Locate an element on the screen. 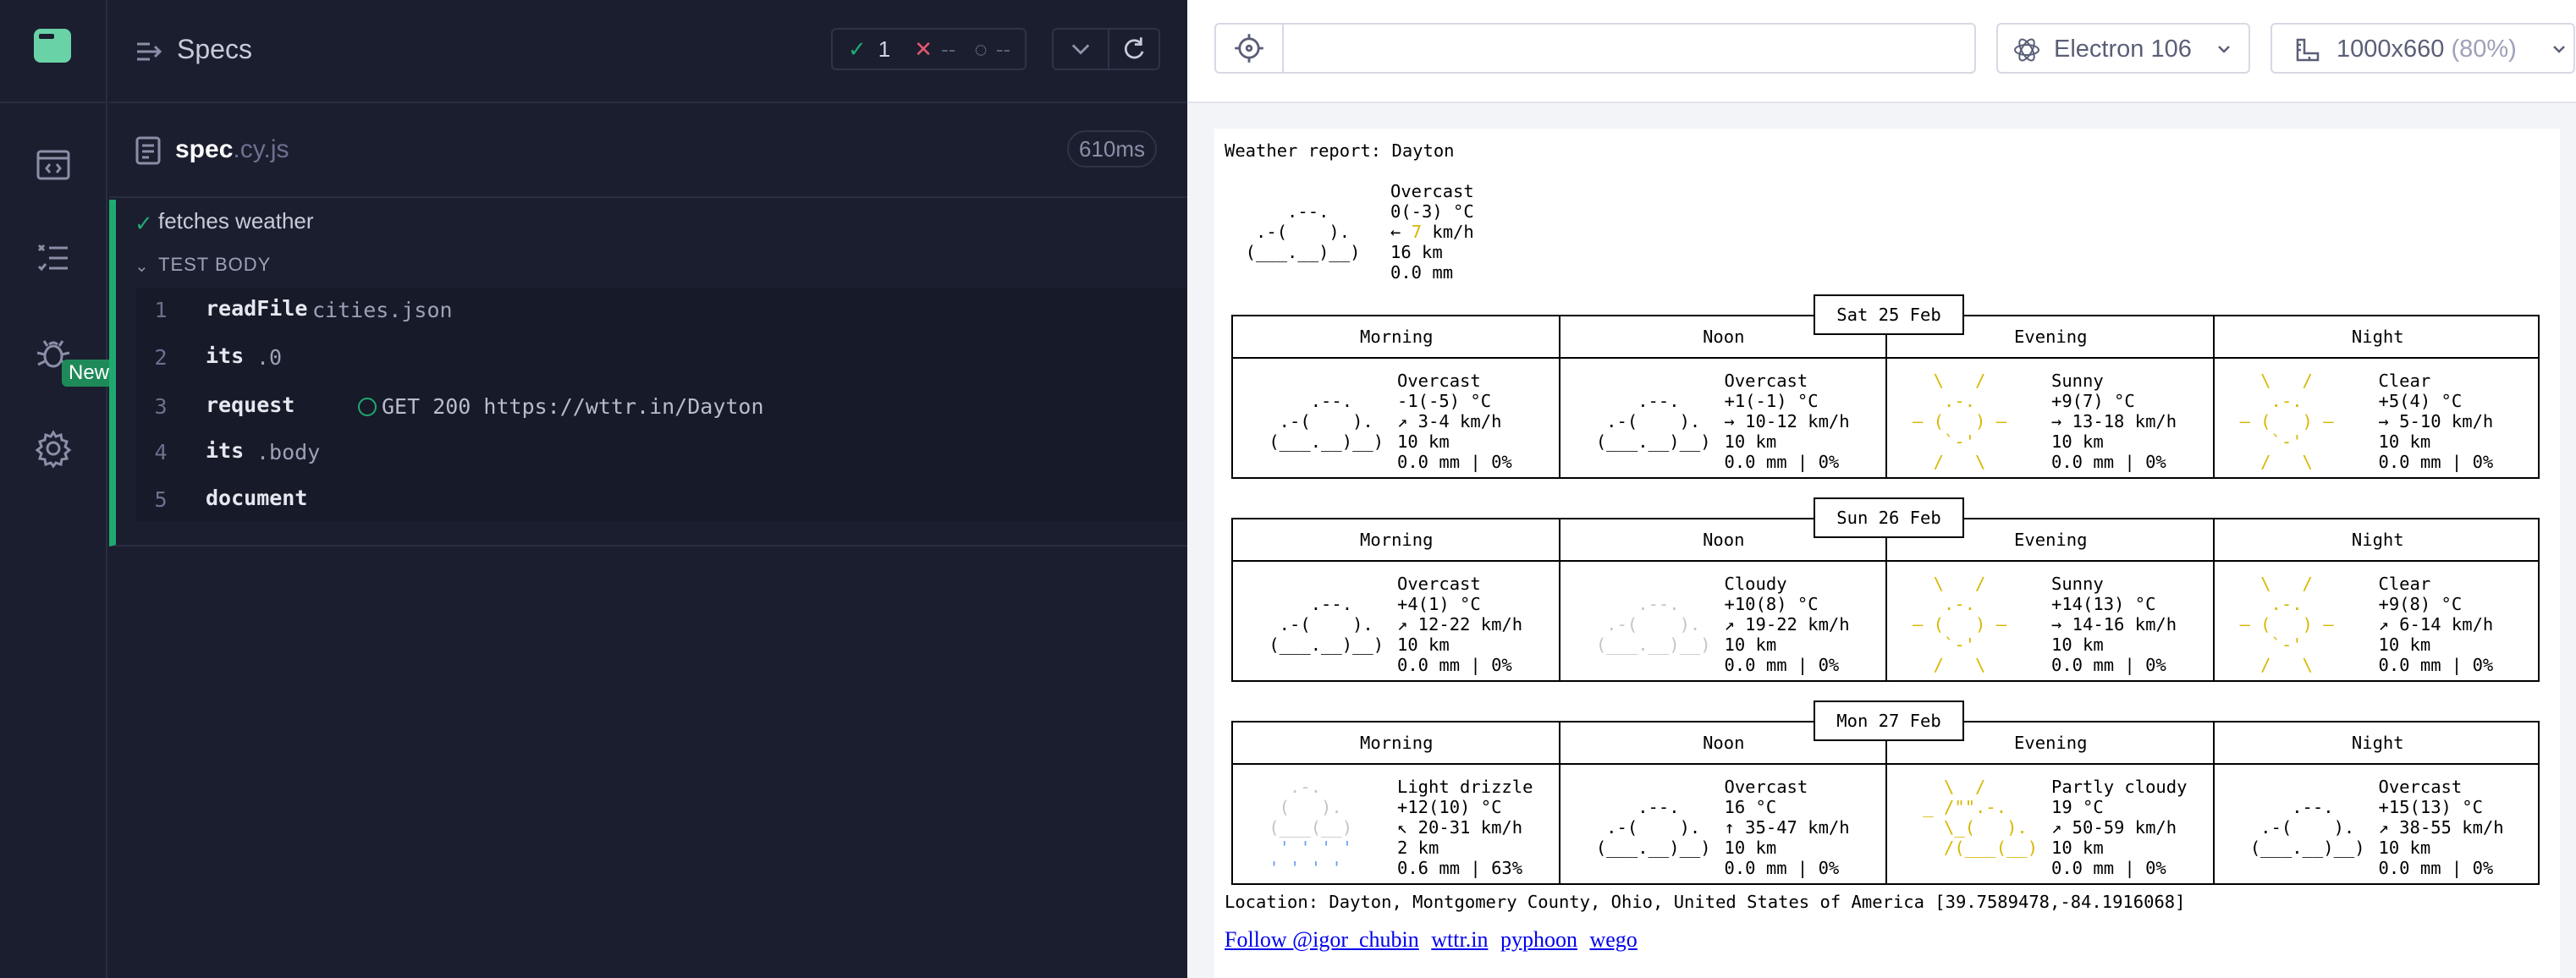 Image resolution: width=2576 pixels, height=978 pixels. command-row: 3 request GET 200 https://wttr.in/Dayton is located at coordinates (661, 407).